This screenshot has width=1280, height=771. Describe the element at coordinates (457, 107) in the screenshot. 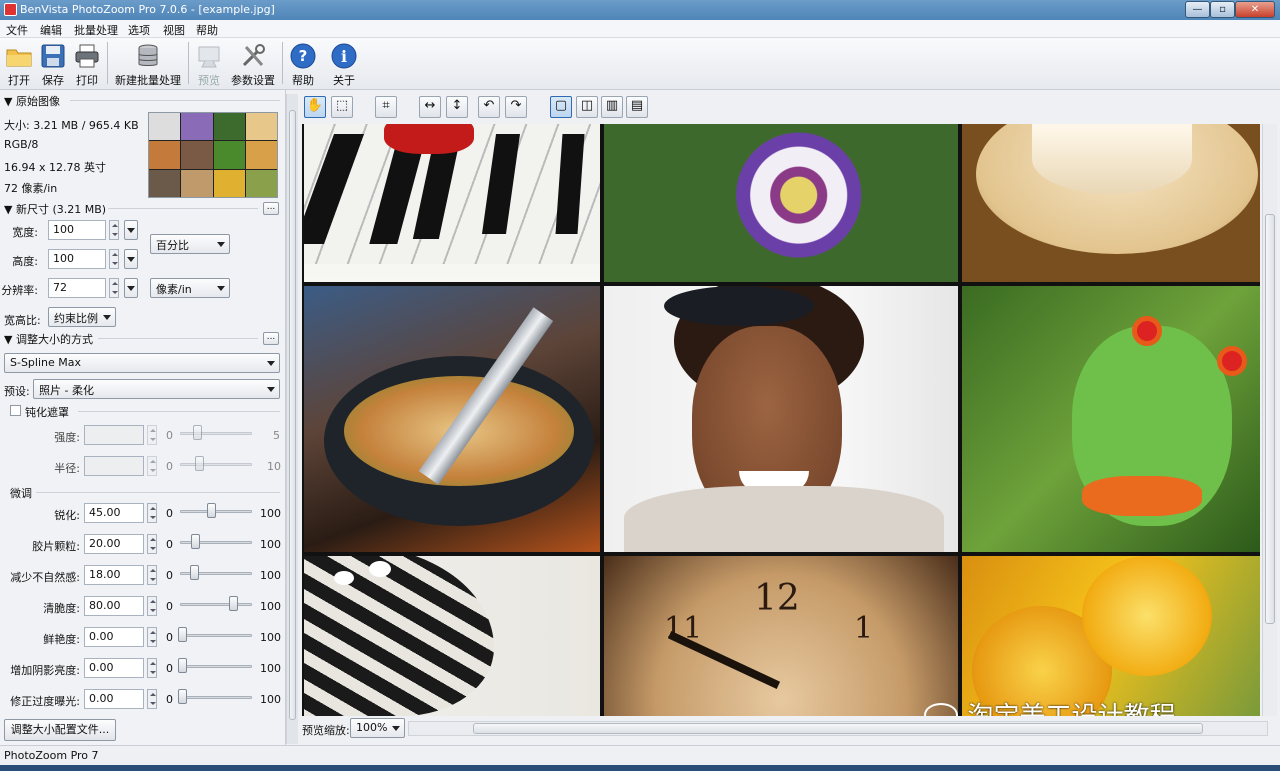

I see `fit-height-button: ↕` at that location.